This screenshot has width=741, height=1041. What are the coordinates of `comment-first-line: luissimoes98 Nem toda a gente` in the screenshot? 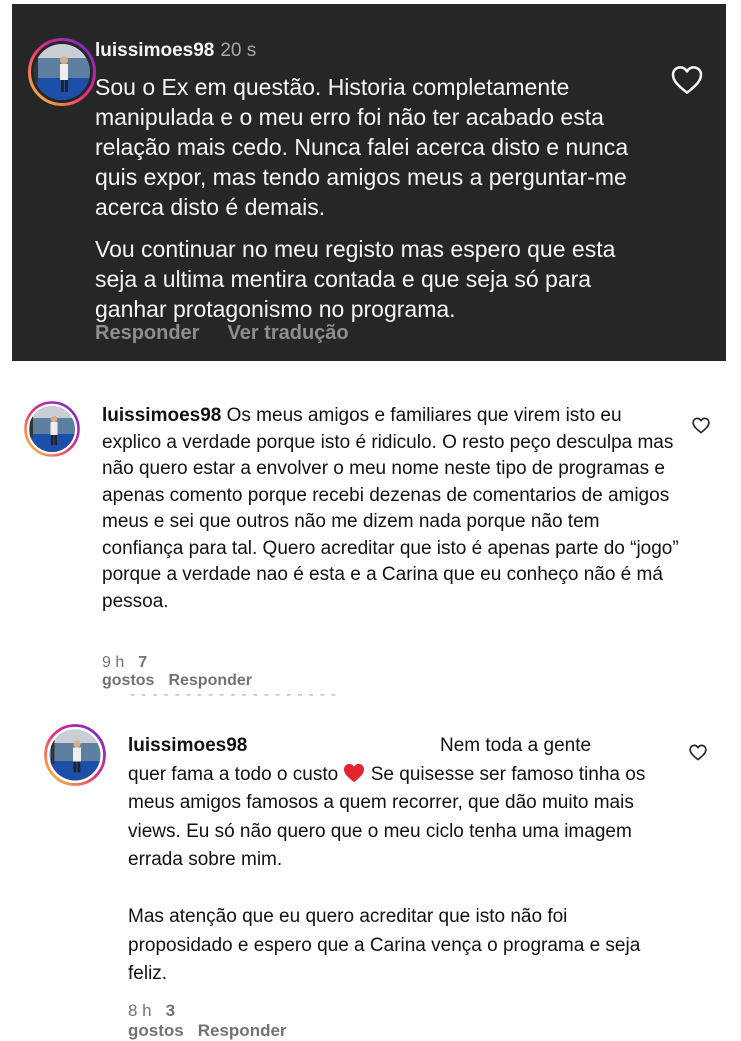 It's located at (400, 746).